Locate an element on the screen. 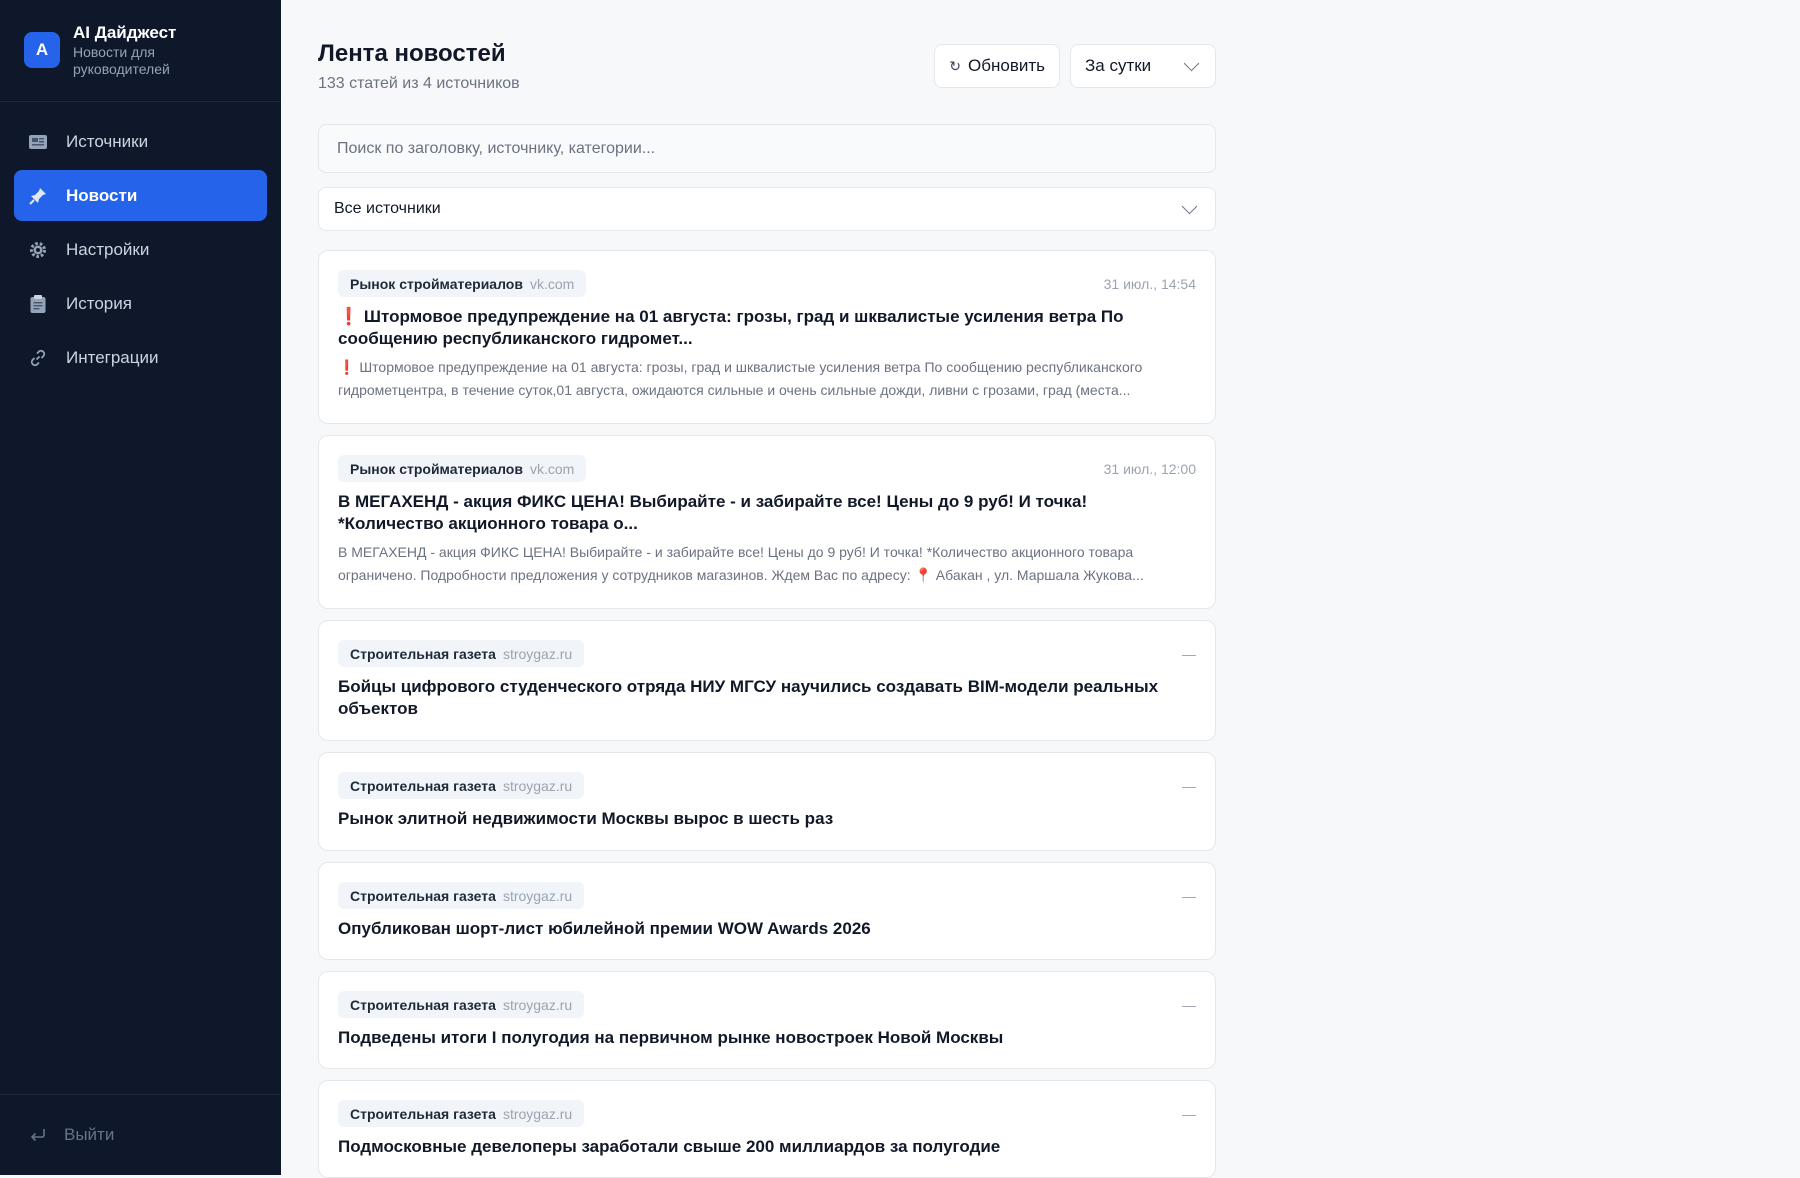 Image resolution: width=1800 pixels, height=1178 pixels. sidebar-item-label: Источники is located at coordinates (107, 141).